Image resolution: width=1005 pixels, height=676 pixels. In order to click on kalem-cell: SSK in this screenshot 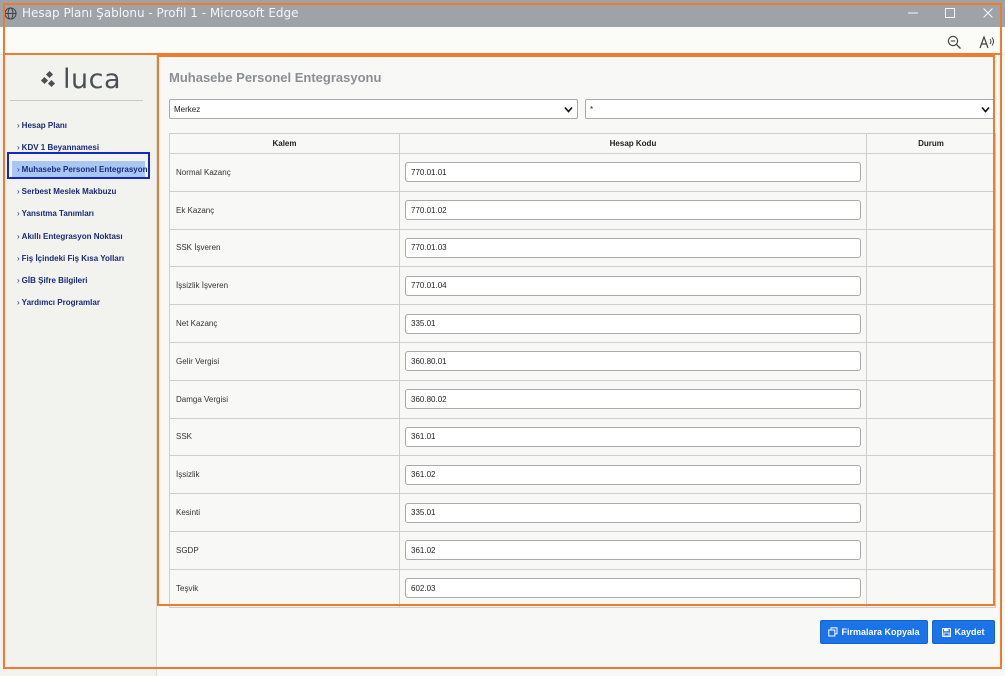, I will do `click(284, 437)`.